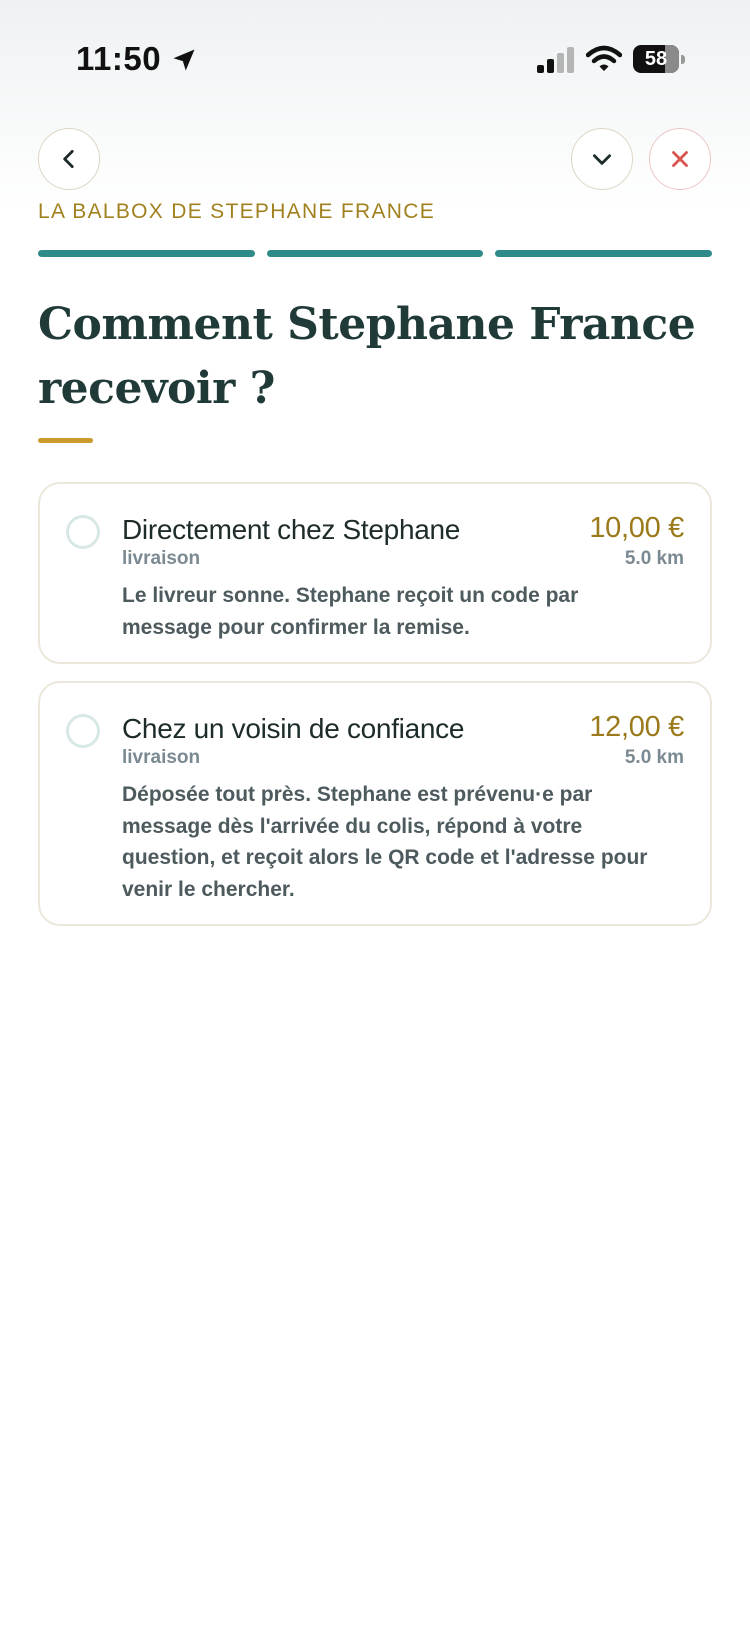  What do you see at coordinates (184, 60) in the screenshot?
I see `location-arrow-icon` at bounding box center [184, 60].